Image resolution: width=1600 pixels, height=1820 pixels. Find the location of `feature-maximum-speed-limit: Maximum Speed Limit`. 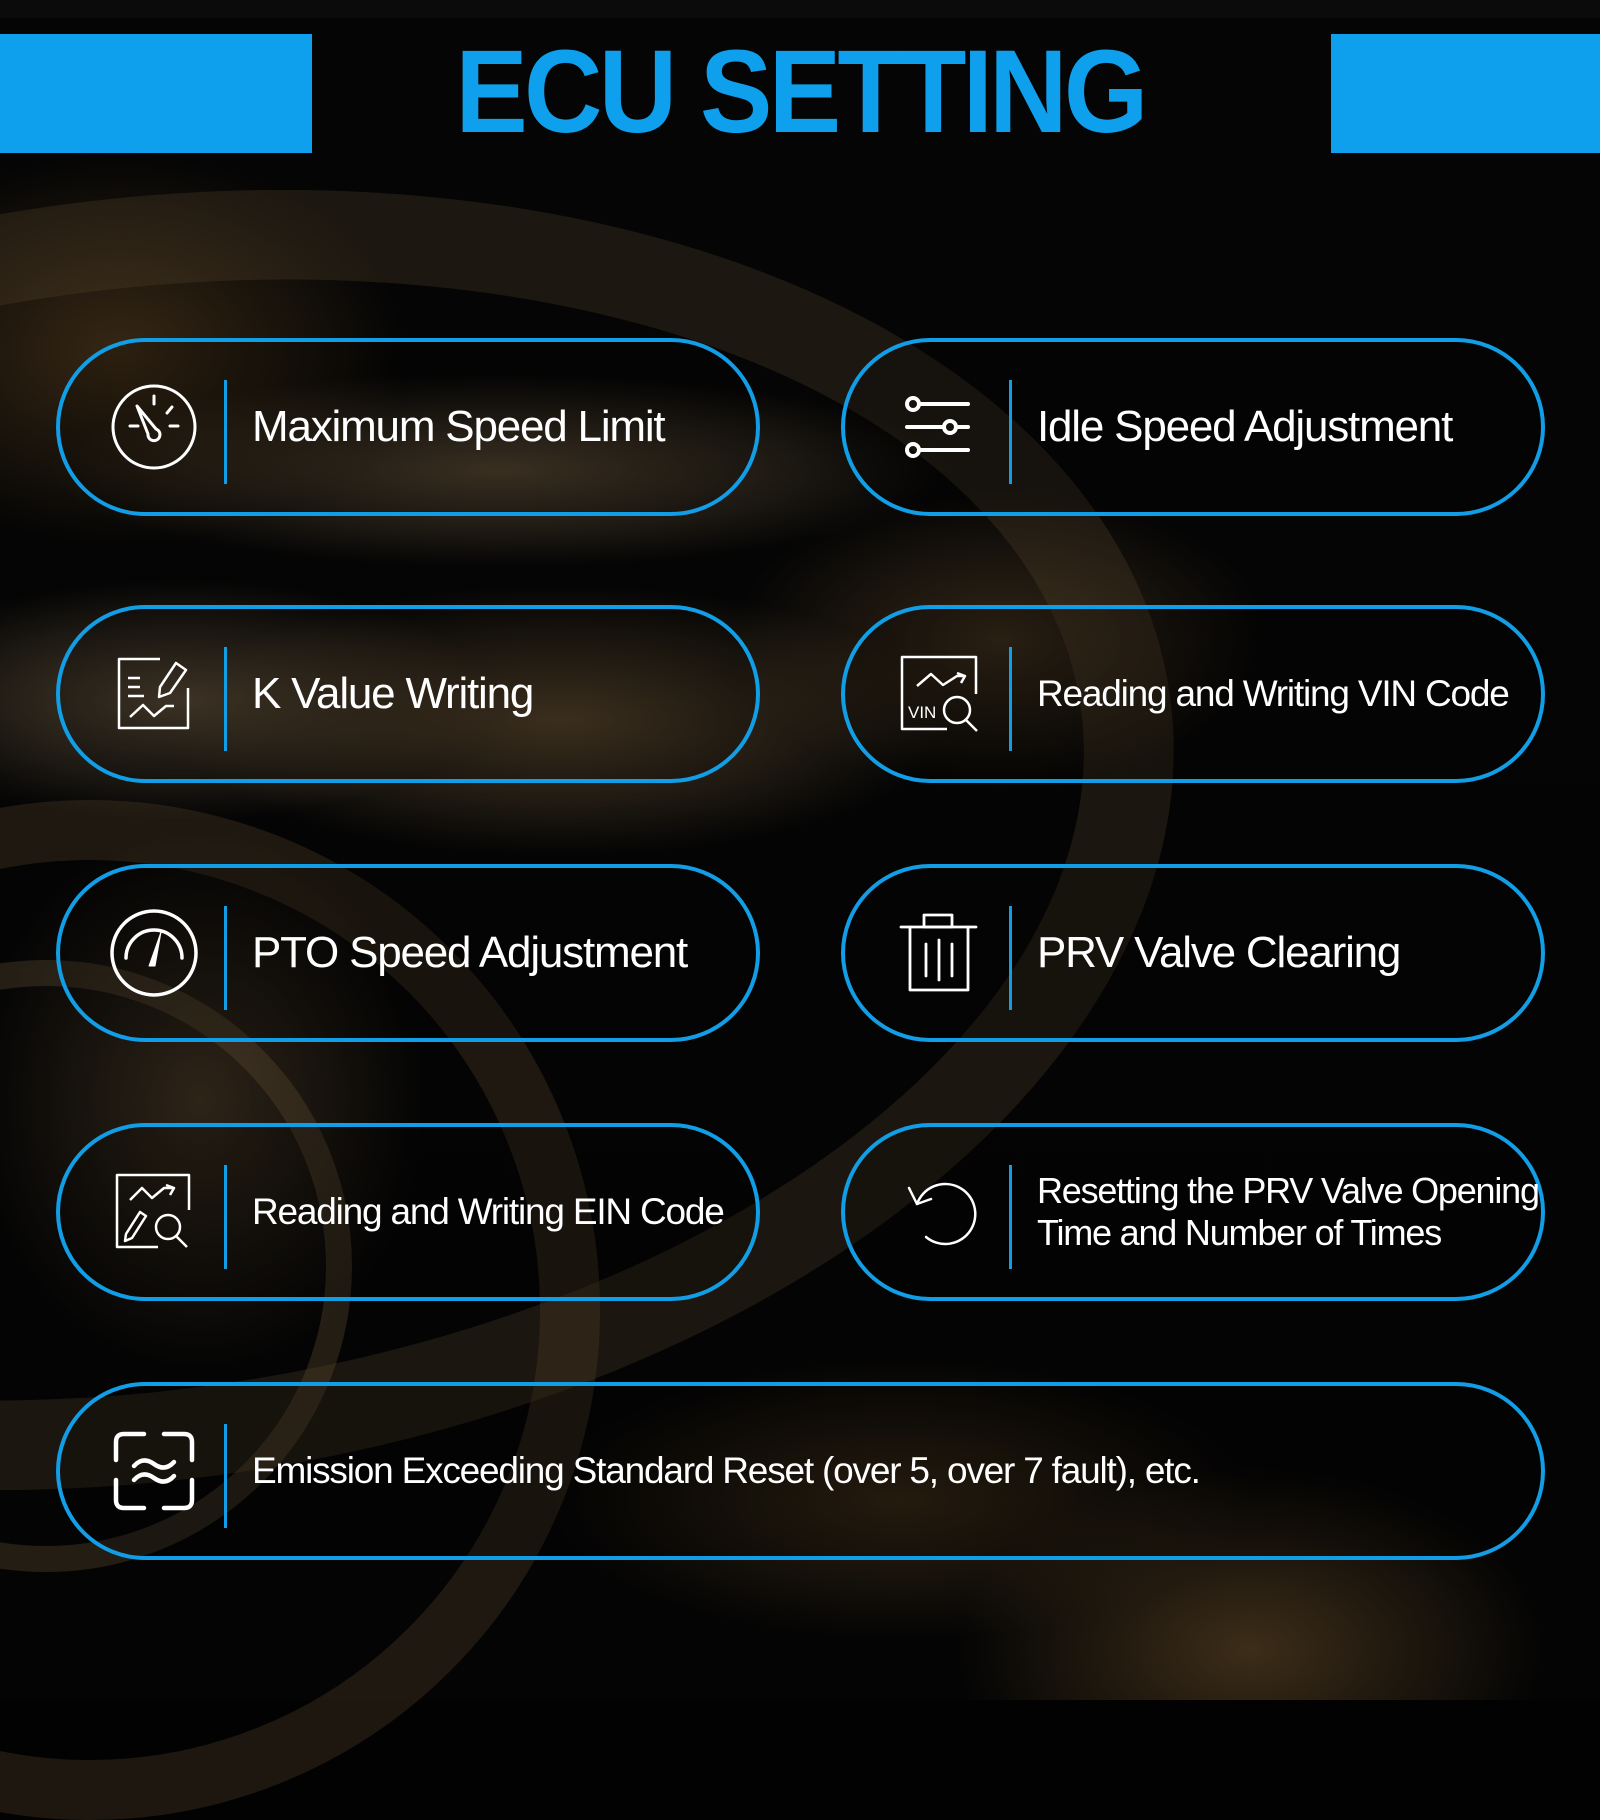

feature-maximum-speed-limit: Maximum Speed Limit is located at coordinates (408, 427).